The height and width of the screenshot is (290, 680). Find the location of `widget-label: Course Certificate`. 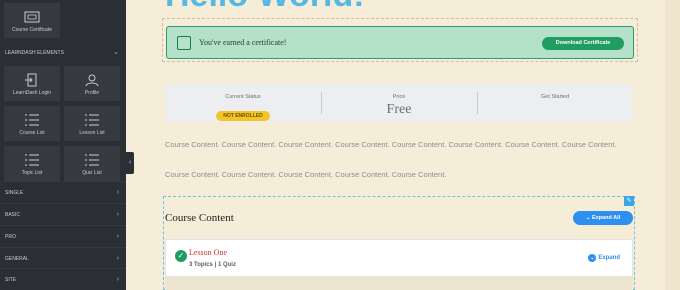

widget-label: Course Certificate is located at coordinates (31, 30).